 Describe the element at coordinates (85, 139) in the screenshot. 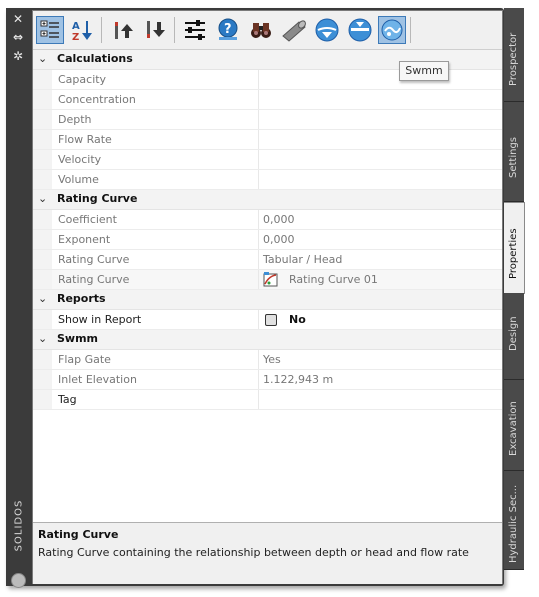

I see `property-label: Flow Rate` at that location.